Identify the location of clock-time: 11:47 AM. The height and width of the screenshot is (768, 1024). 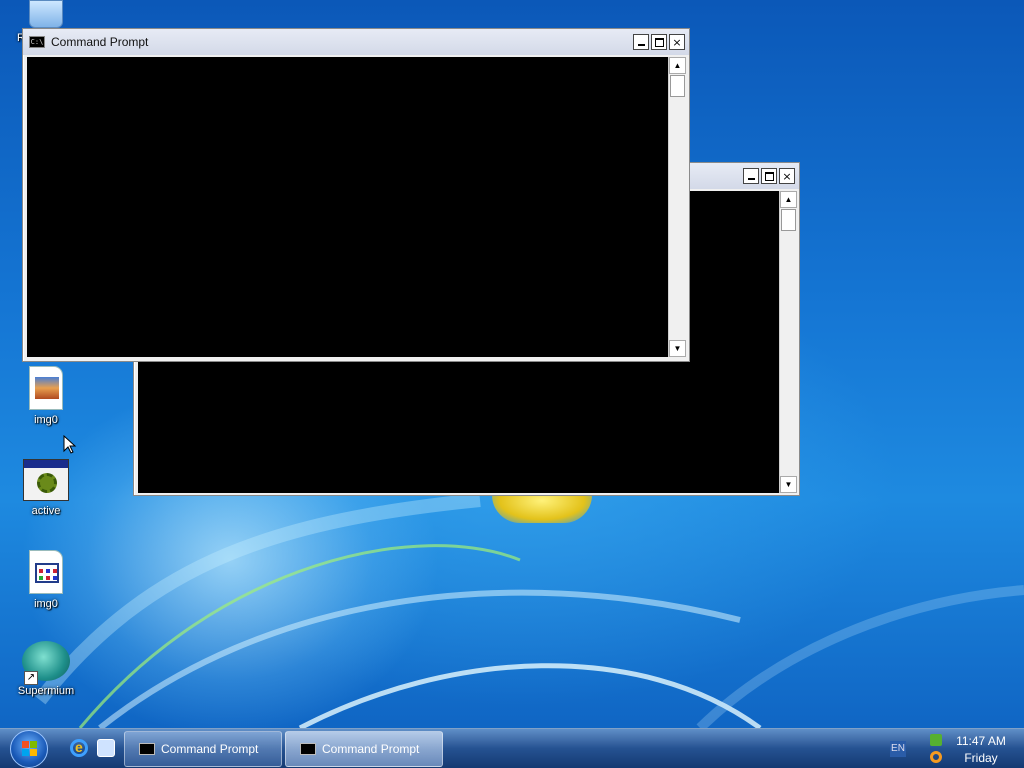
(981, 741).